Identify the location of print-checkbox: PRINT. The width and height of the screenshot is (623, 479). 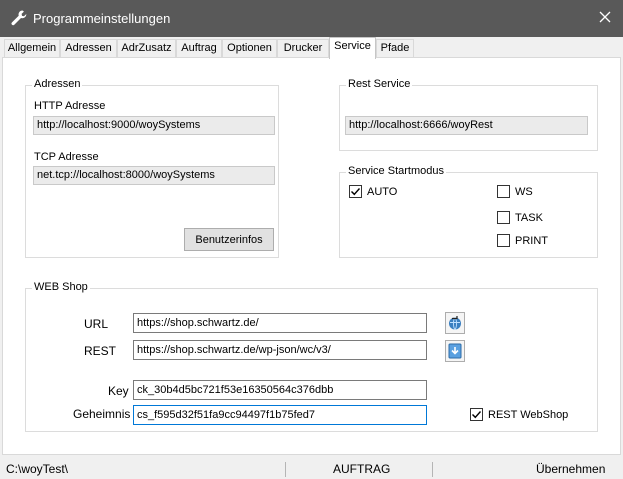
(522, 240).